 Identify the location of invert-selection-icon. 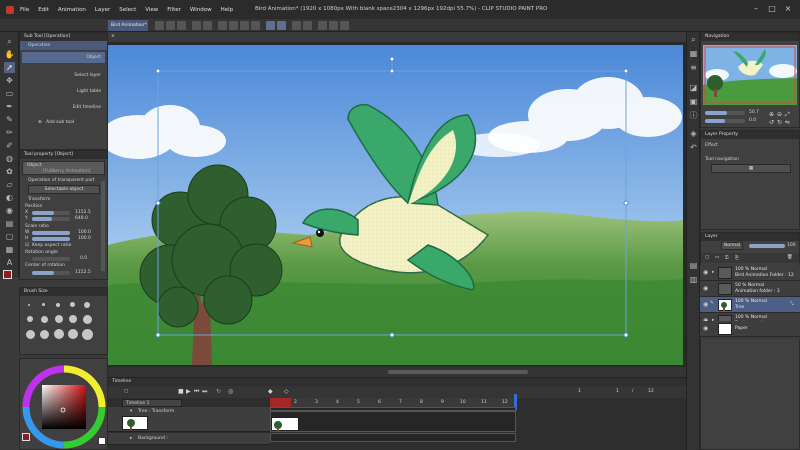
(307, 25).